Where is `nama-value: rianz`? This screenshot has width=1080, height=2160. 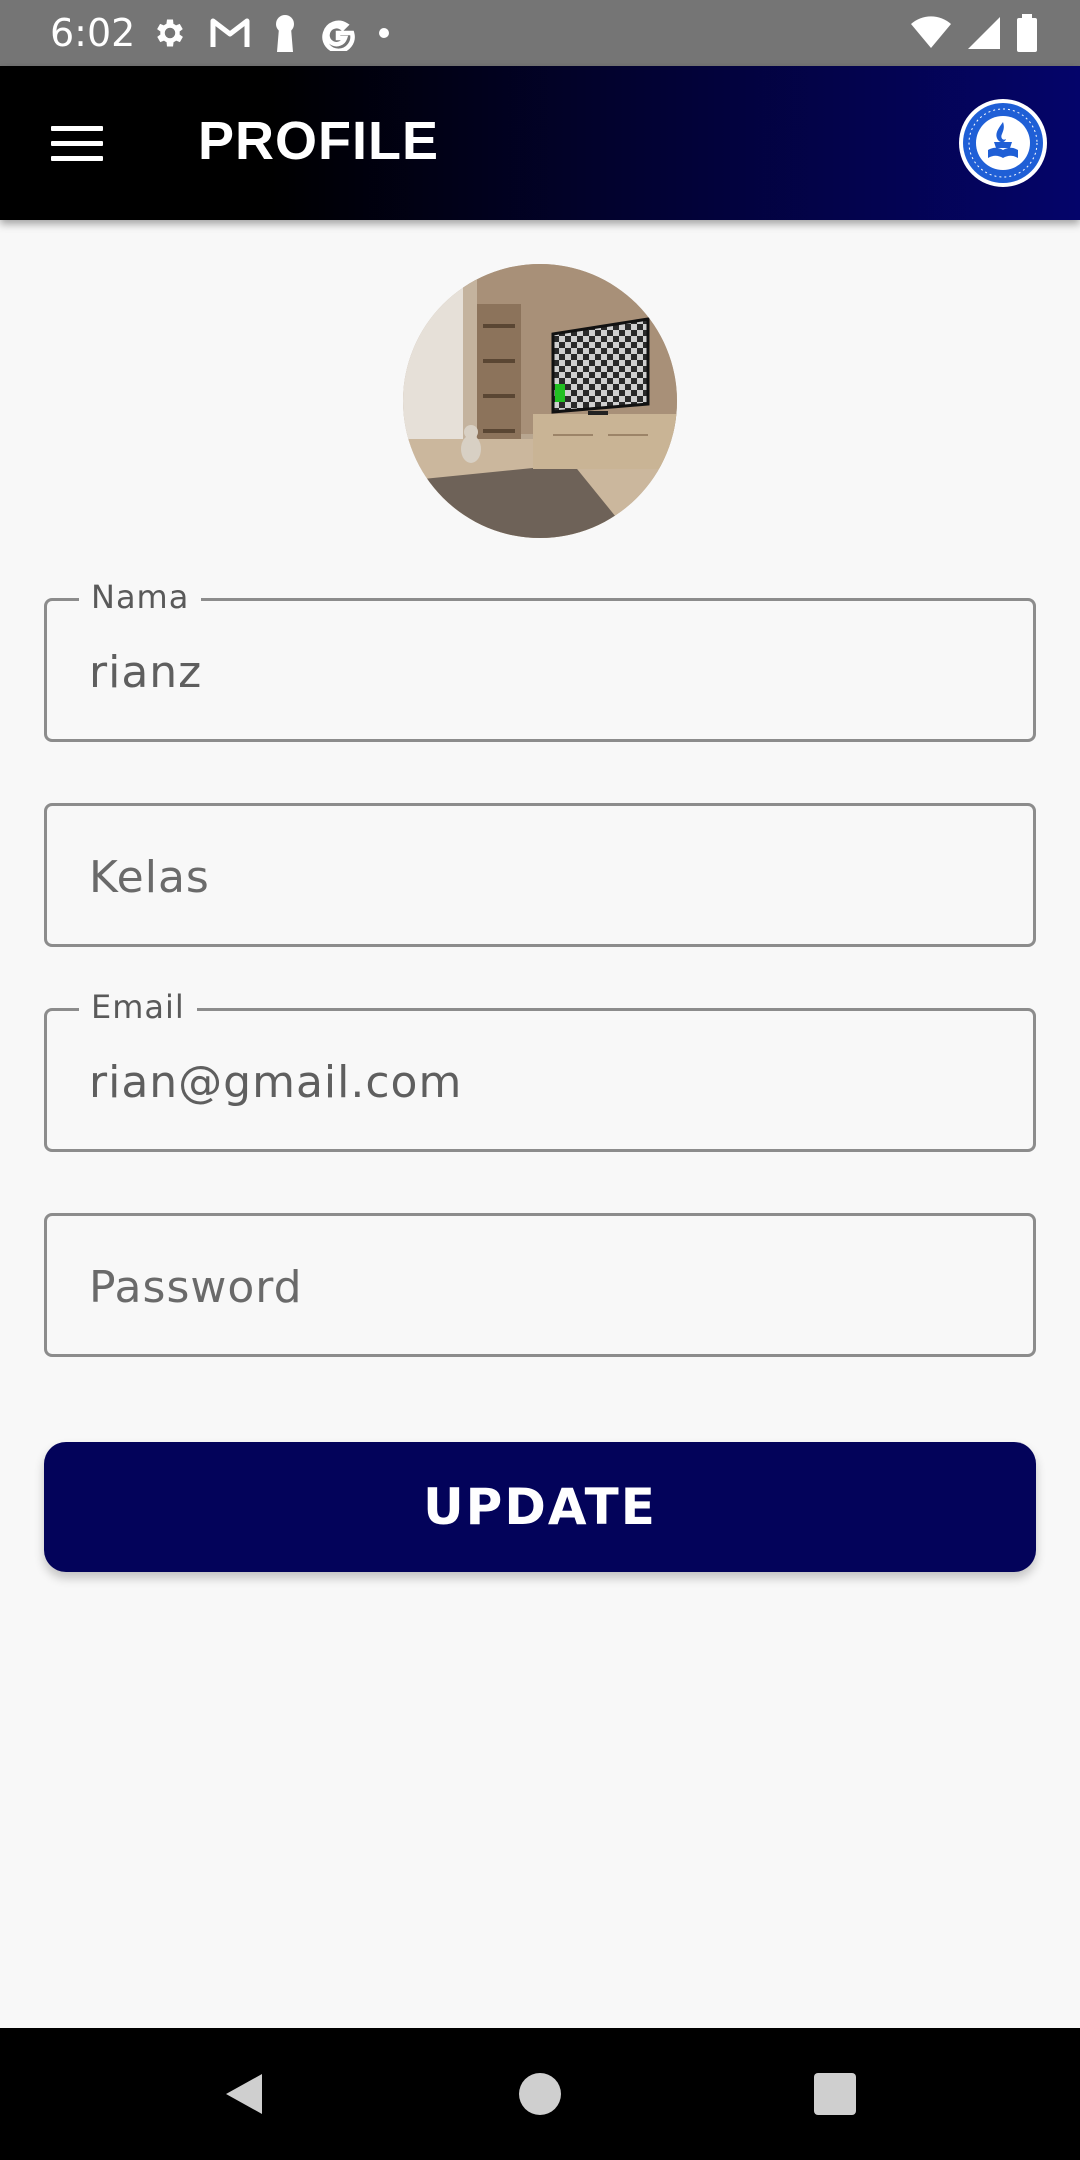 nama-value: rianz is located at coordinates (146, 672).